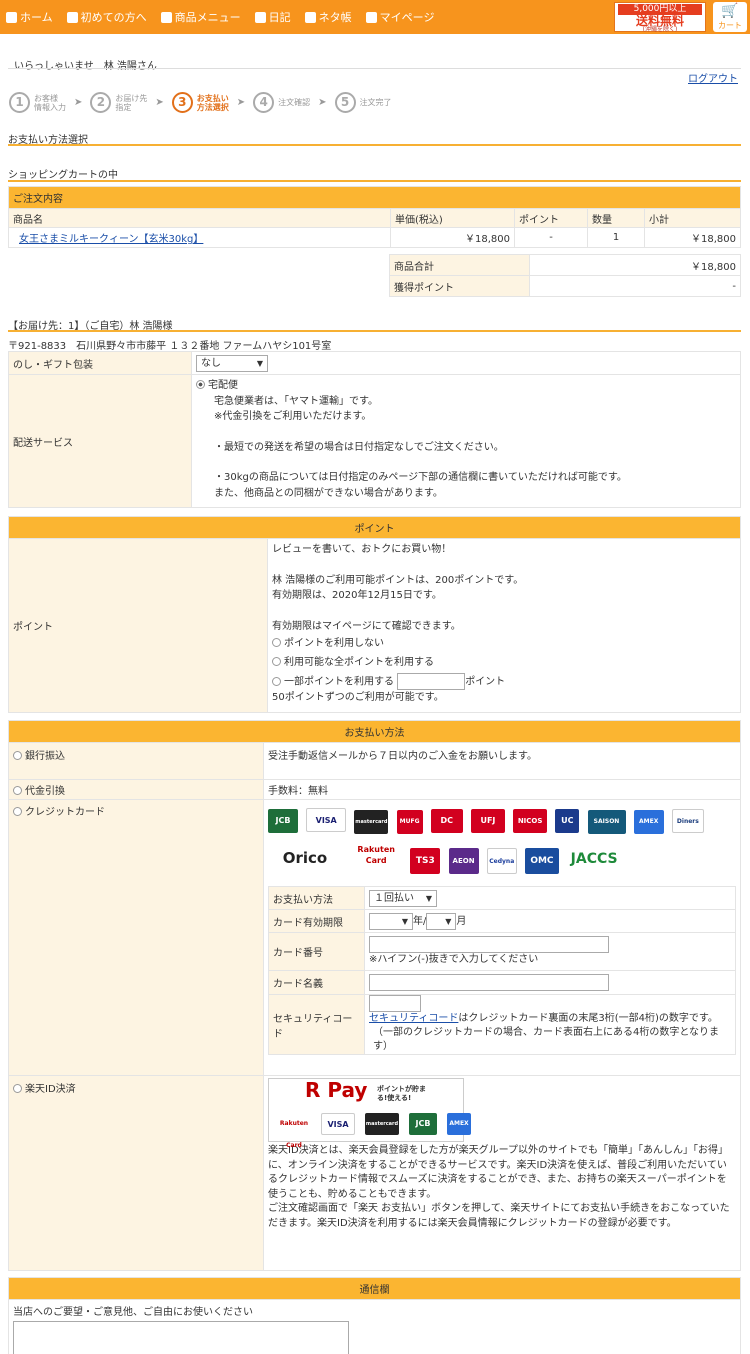 The width and height of the screenshot is (750, 1354). What do you see at coordinates (374, 237) in the screenshot?
I see `table-row: 女王さまミルキークィーン【玄米30kg】 ￥18,800 - 1 ￥18,800` at bounding box center [374, 237].